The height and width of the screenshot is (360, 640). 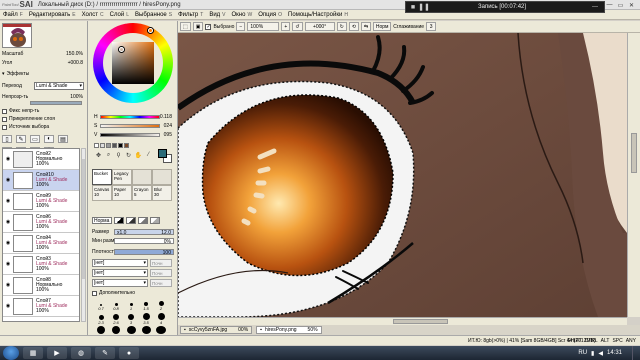 I want to click on menu-layer: Слой L, so click(x=119, y=15).